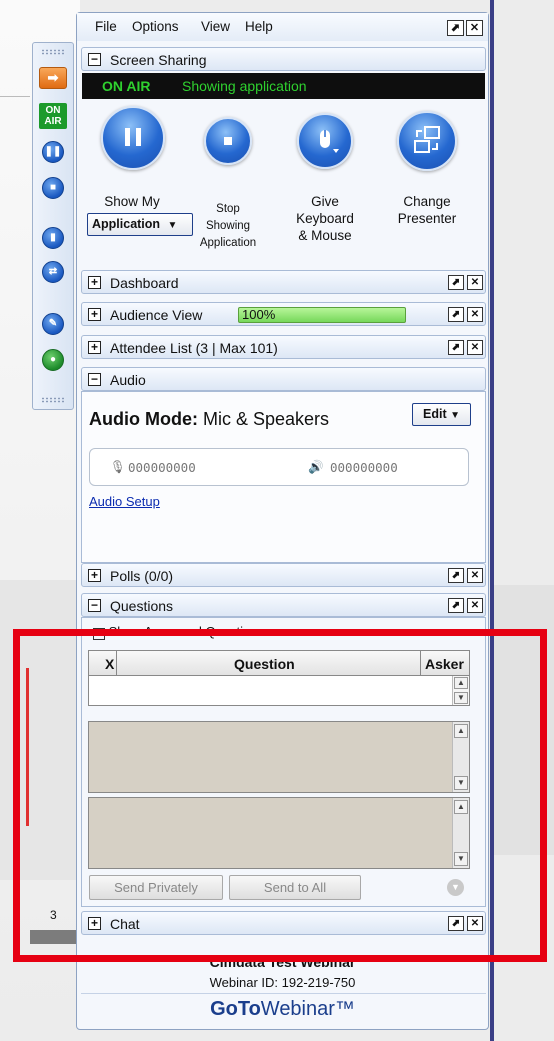  Describe the element at coordinates (53, 324) in the screenshot. I see `drawing-icon: ✎` at that location.